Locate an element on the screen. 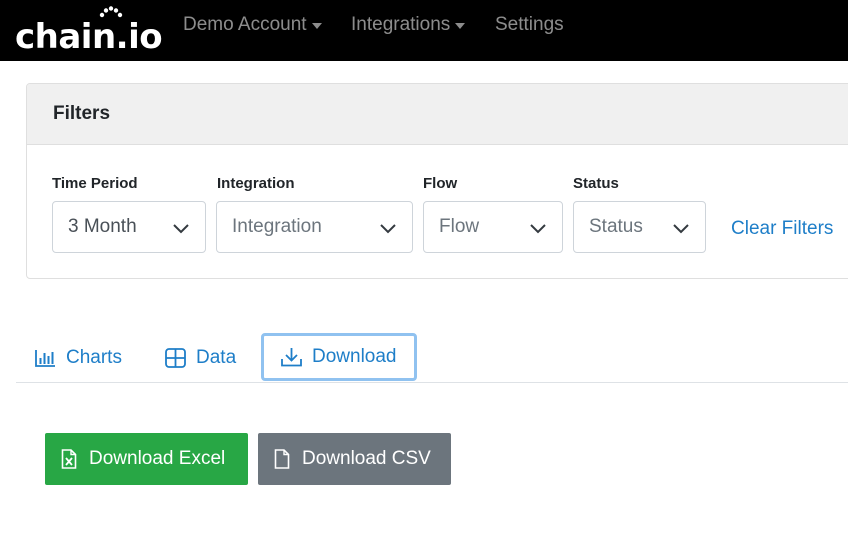 This screenshot has width=848, height=553. nav-integrations-dropdown: Integrations is located at coordinates (408, 25).